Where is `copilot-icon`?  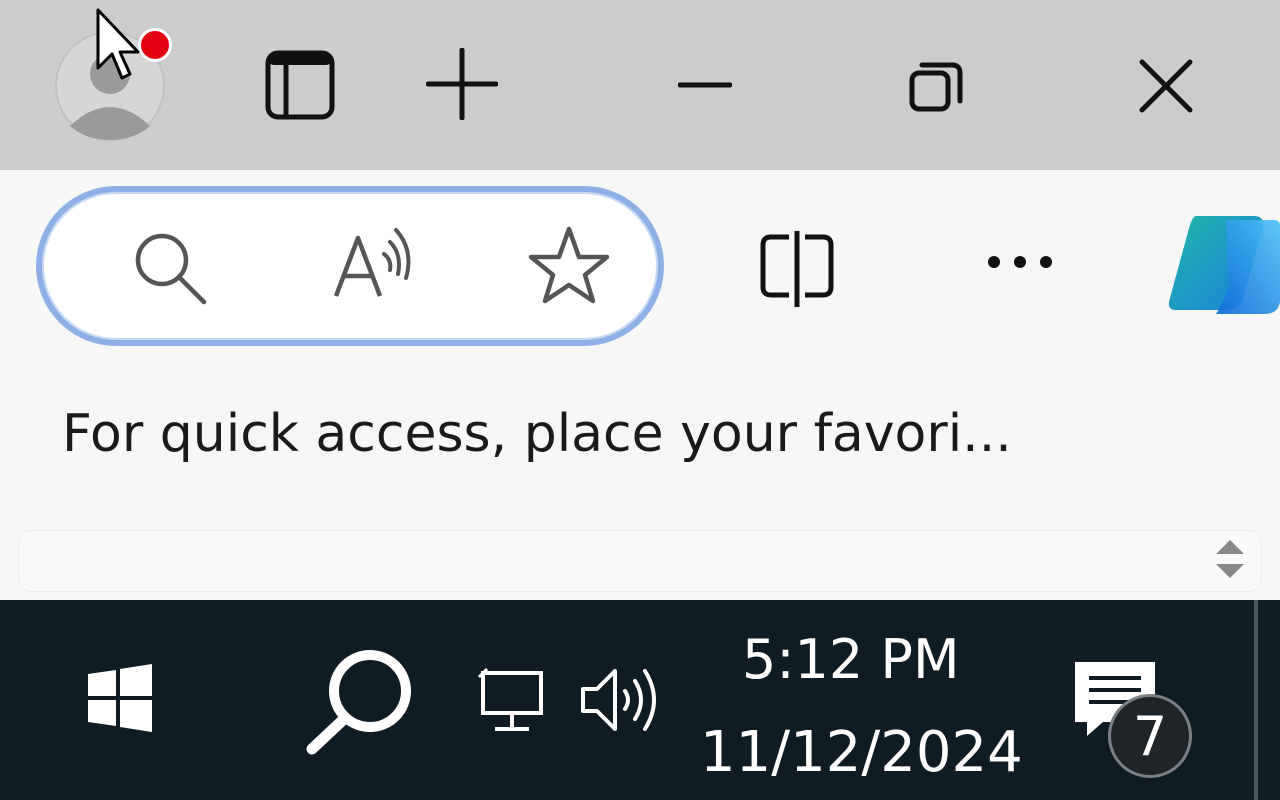
copilot-icon is located at coordinates (1224, 265).